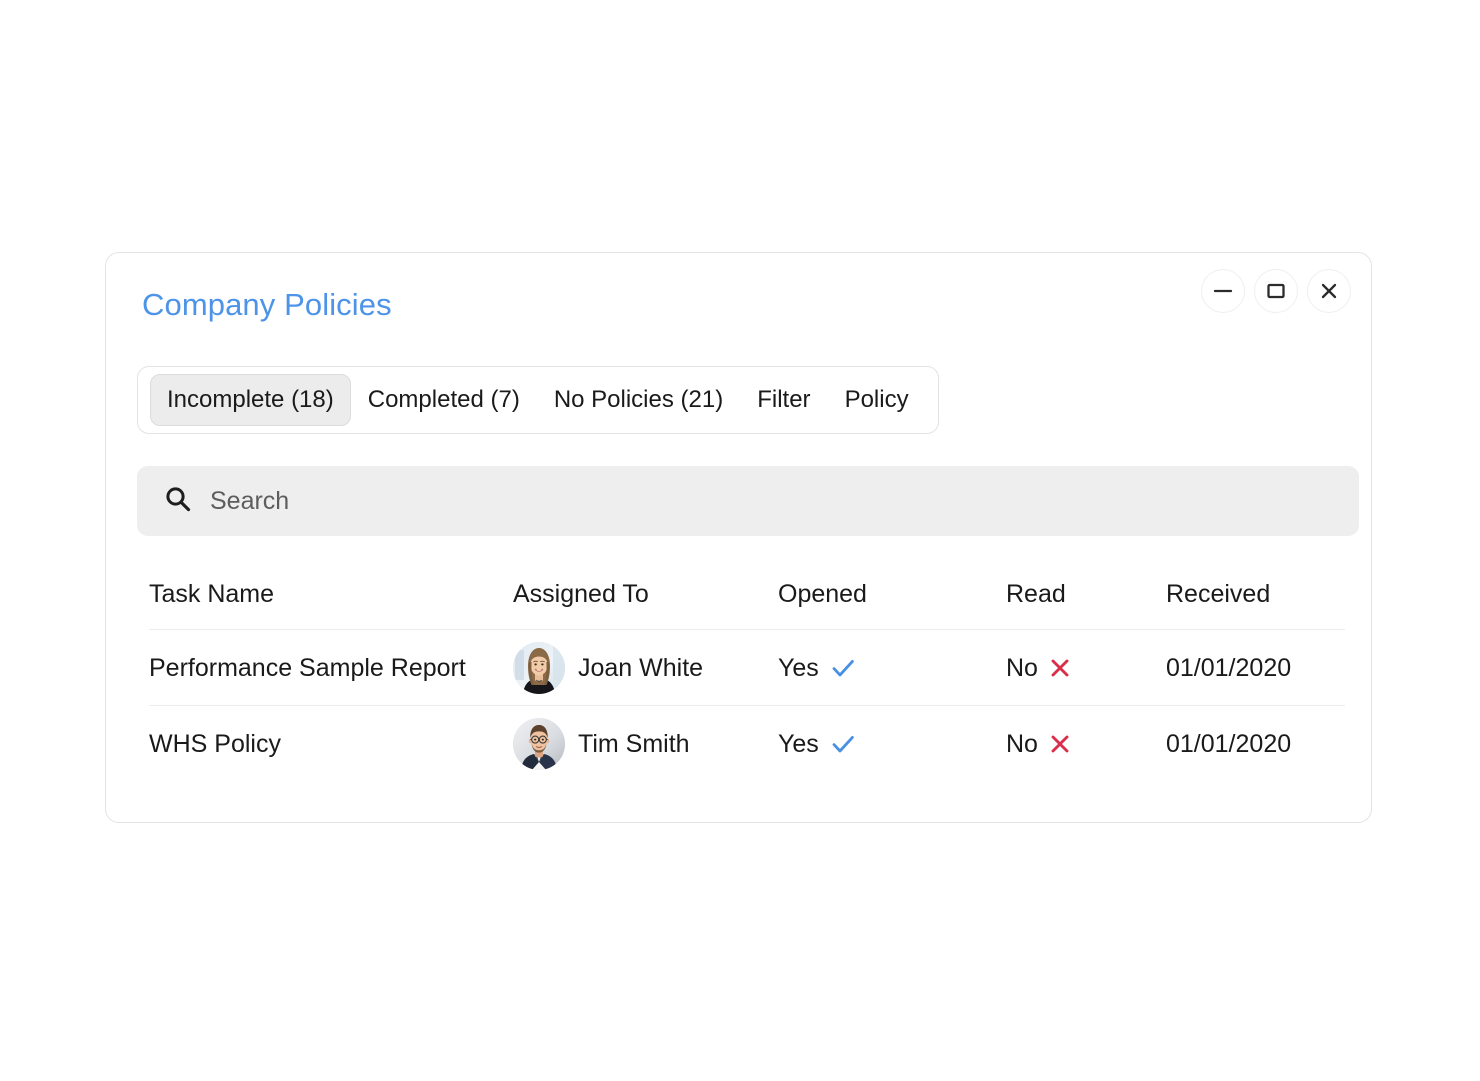  I want to click on tab-incomplete: Incomplete (18), so click(250, 400).